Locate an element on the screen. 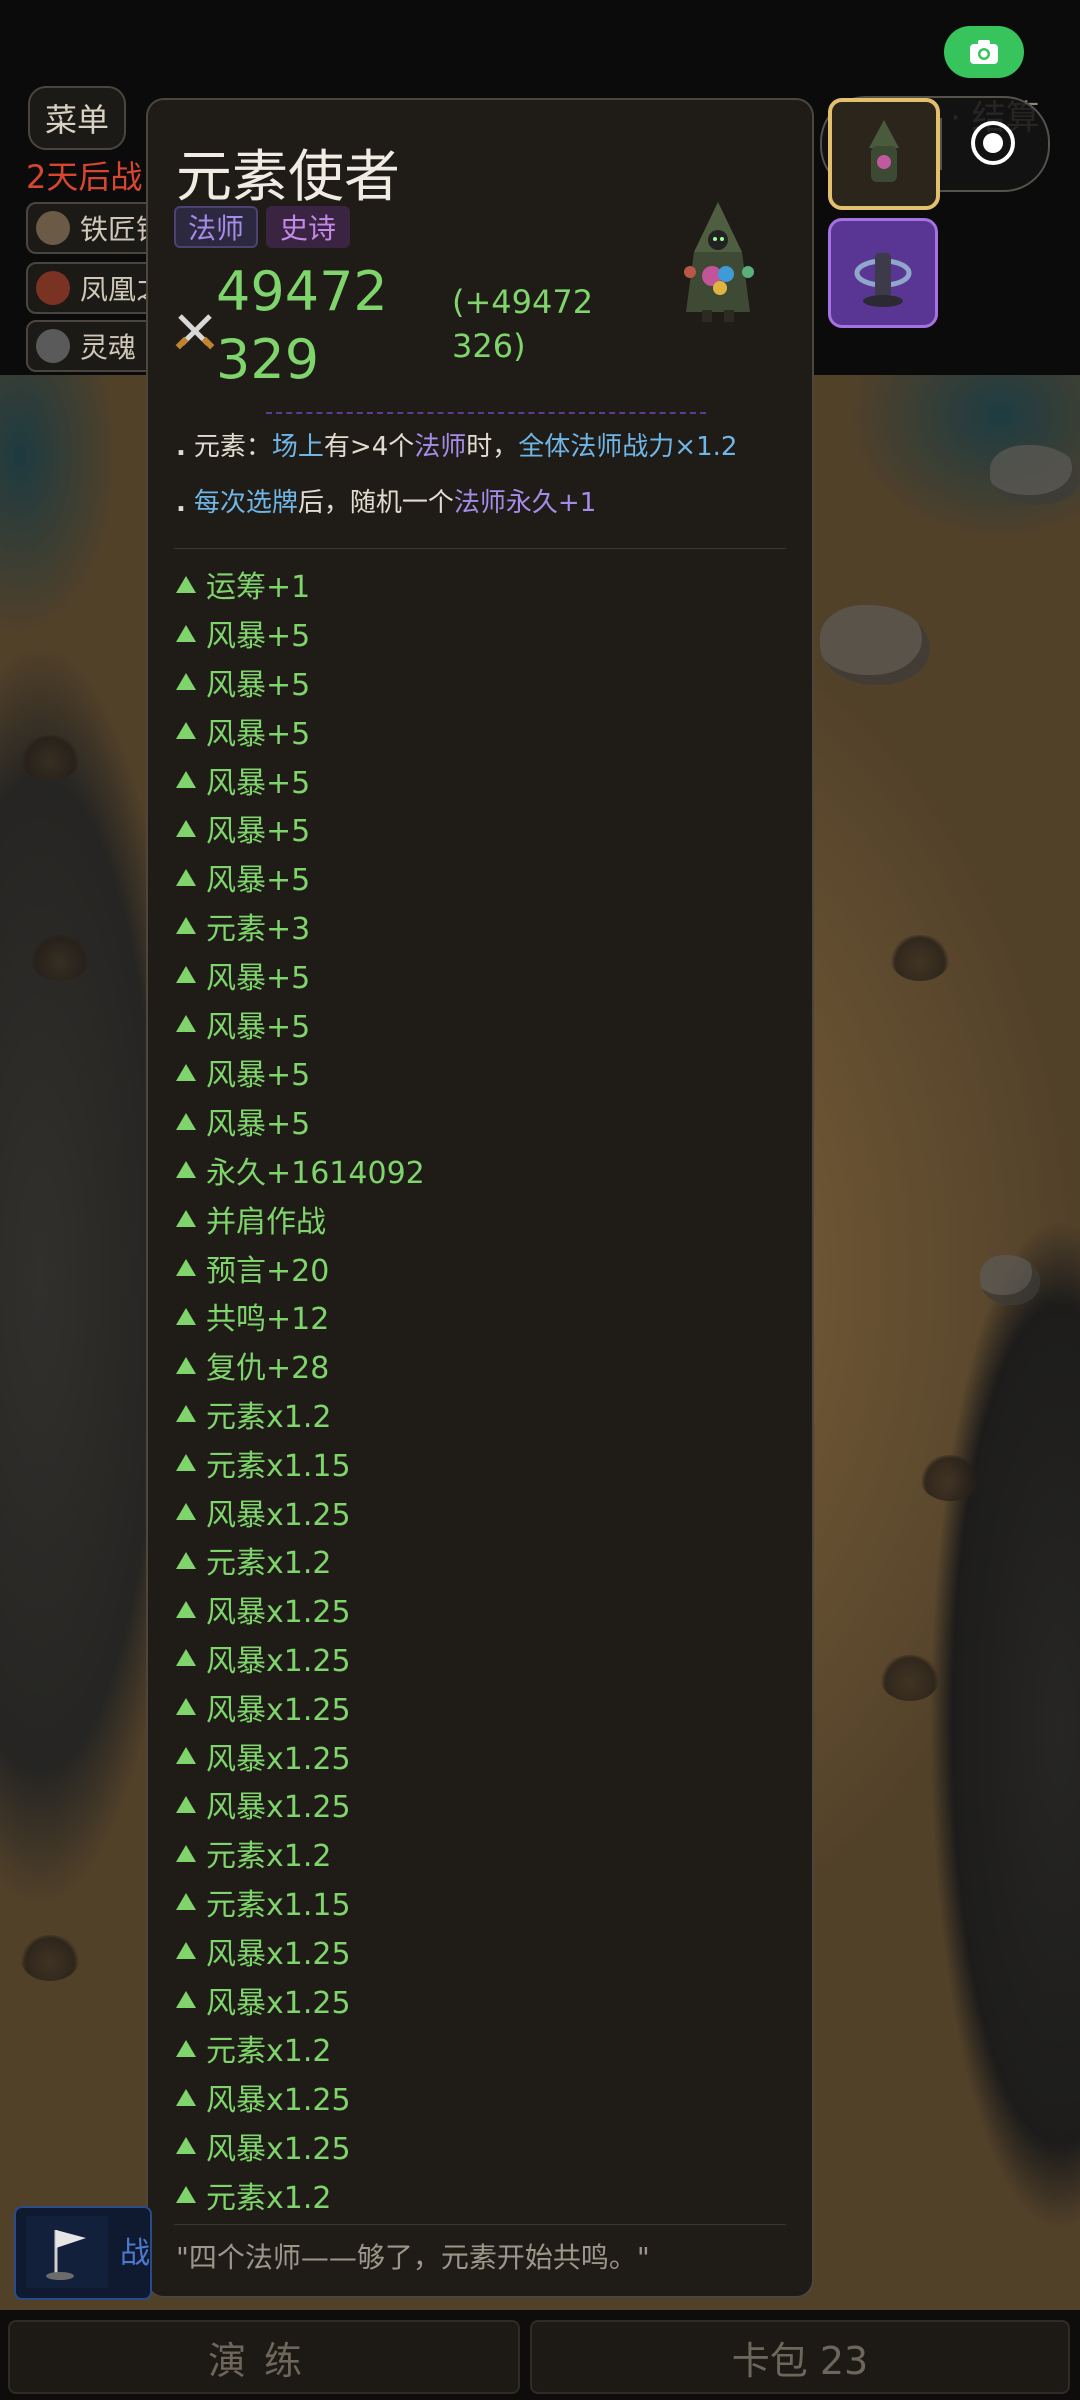 The height and width of the screenshot is (2400, 1080). close-program-icon is located at coordinates (993, 143).